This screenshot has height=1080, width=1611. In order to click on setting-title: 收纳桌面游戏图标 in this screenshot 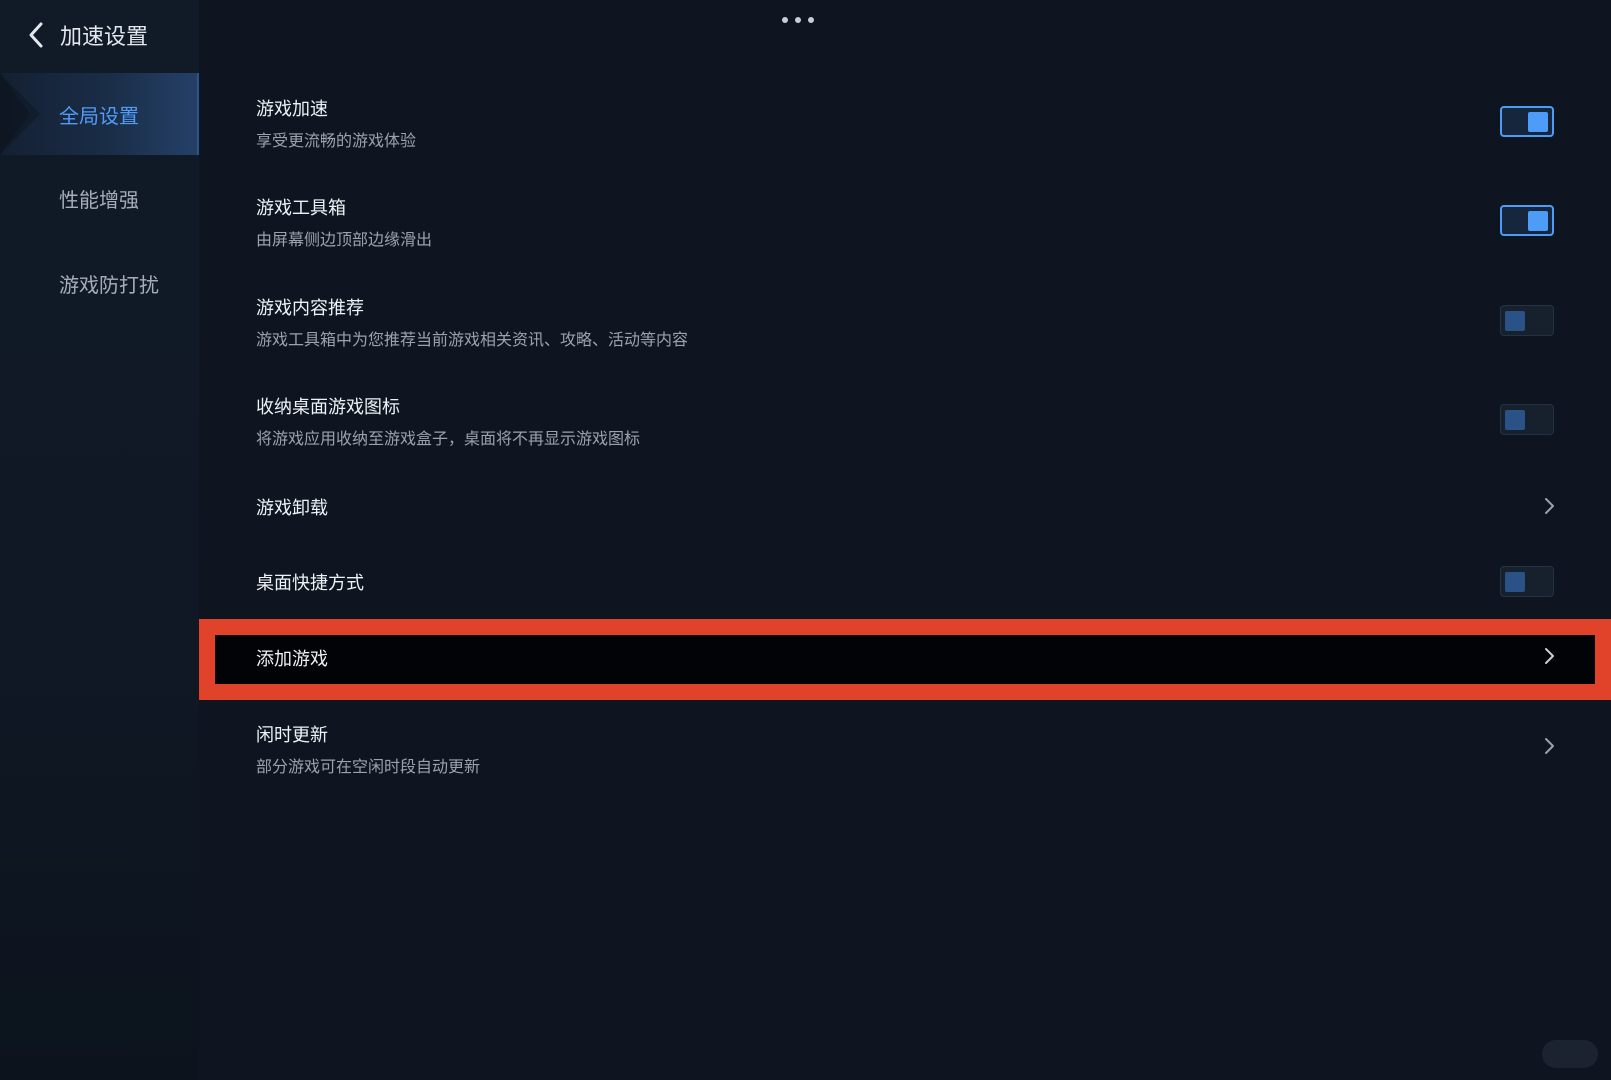, I will do `click(328, 407)`.